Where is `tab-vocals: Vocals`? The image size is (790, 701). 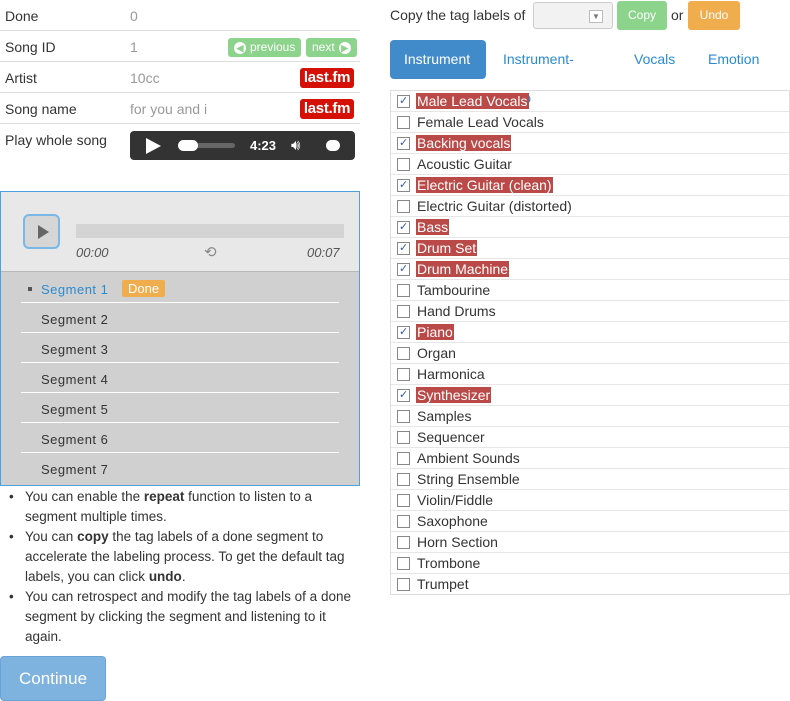 tab-vocals: Vocals is located at coordinates (654, 59).